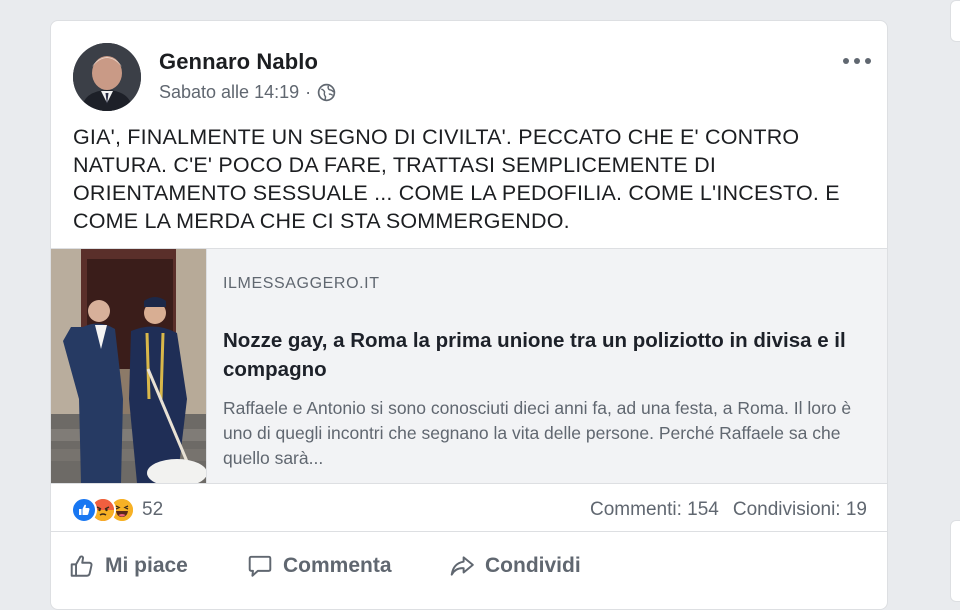 The height and width of the screenshot is (610, 960). I want to click on post-meta: Sabato alle 14:19 ·, so click(247, 92).